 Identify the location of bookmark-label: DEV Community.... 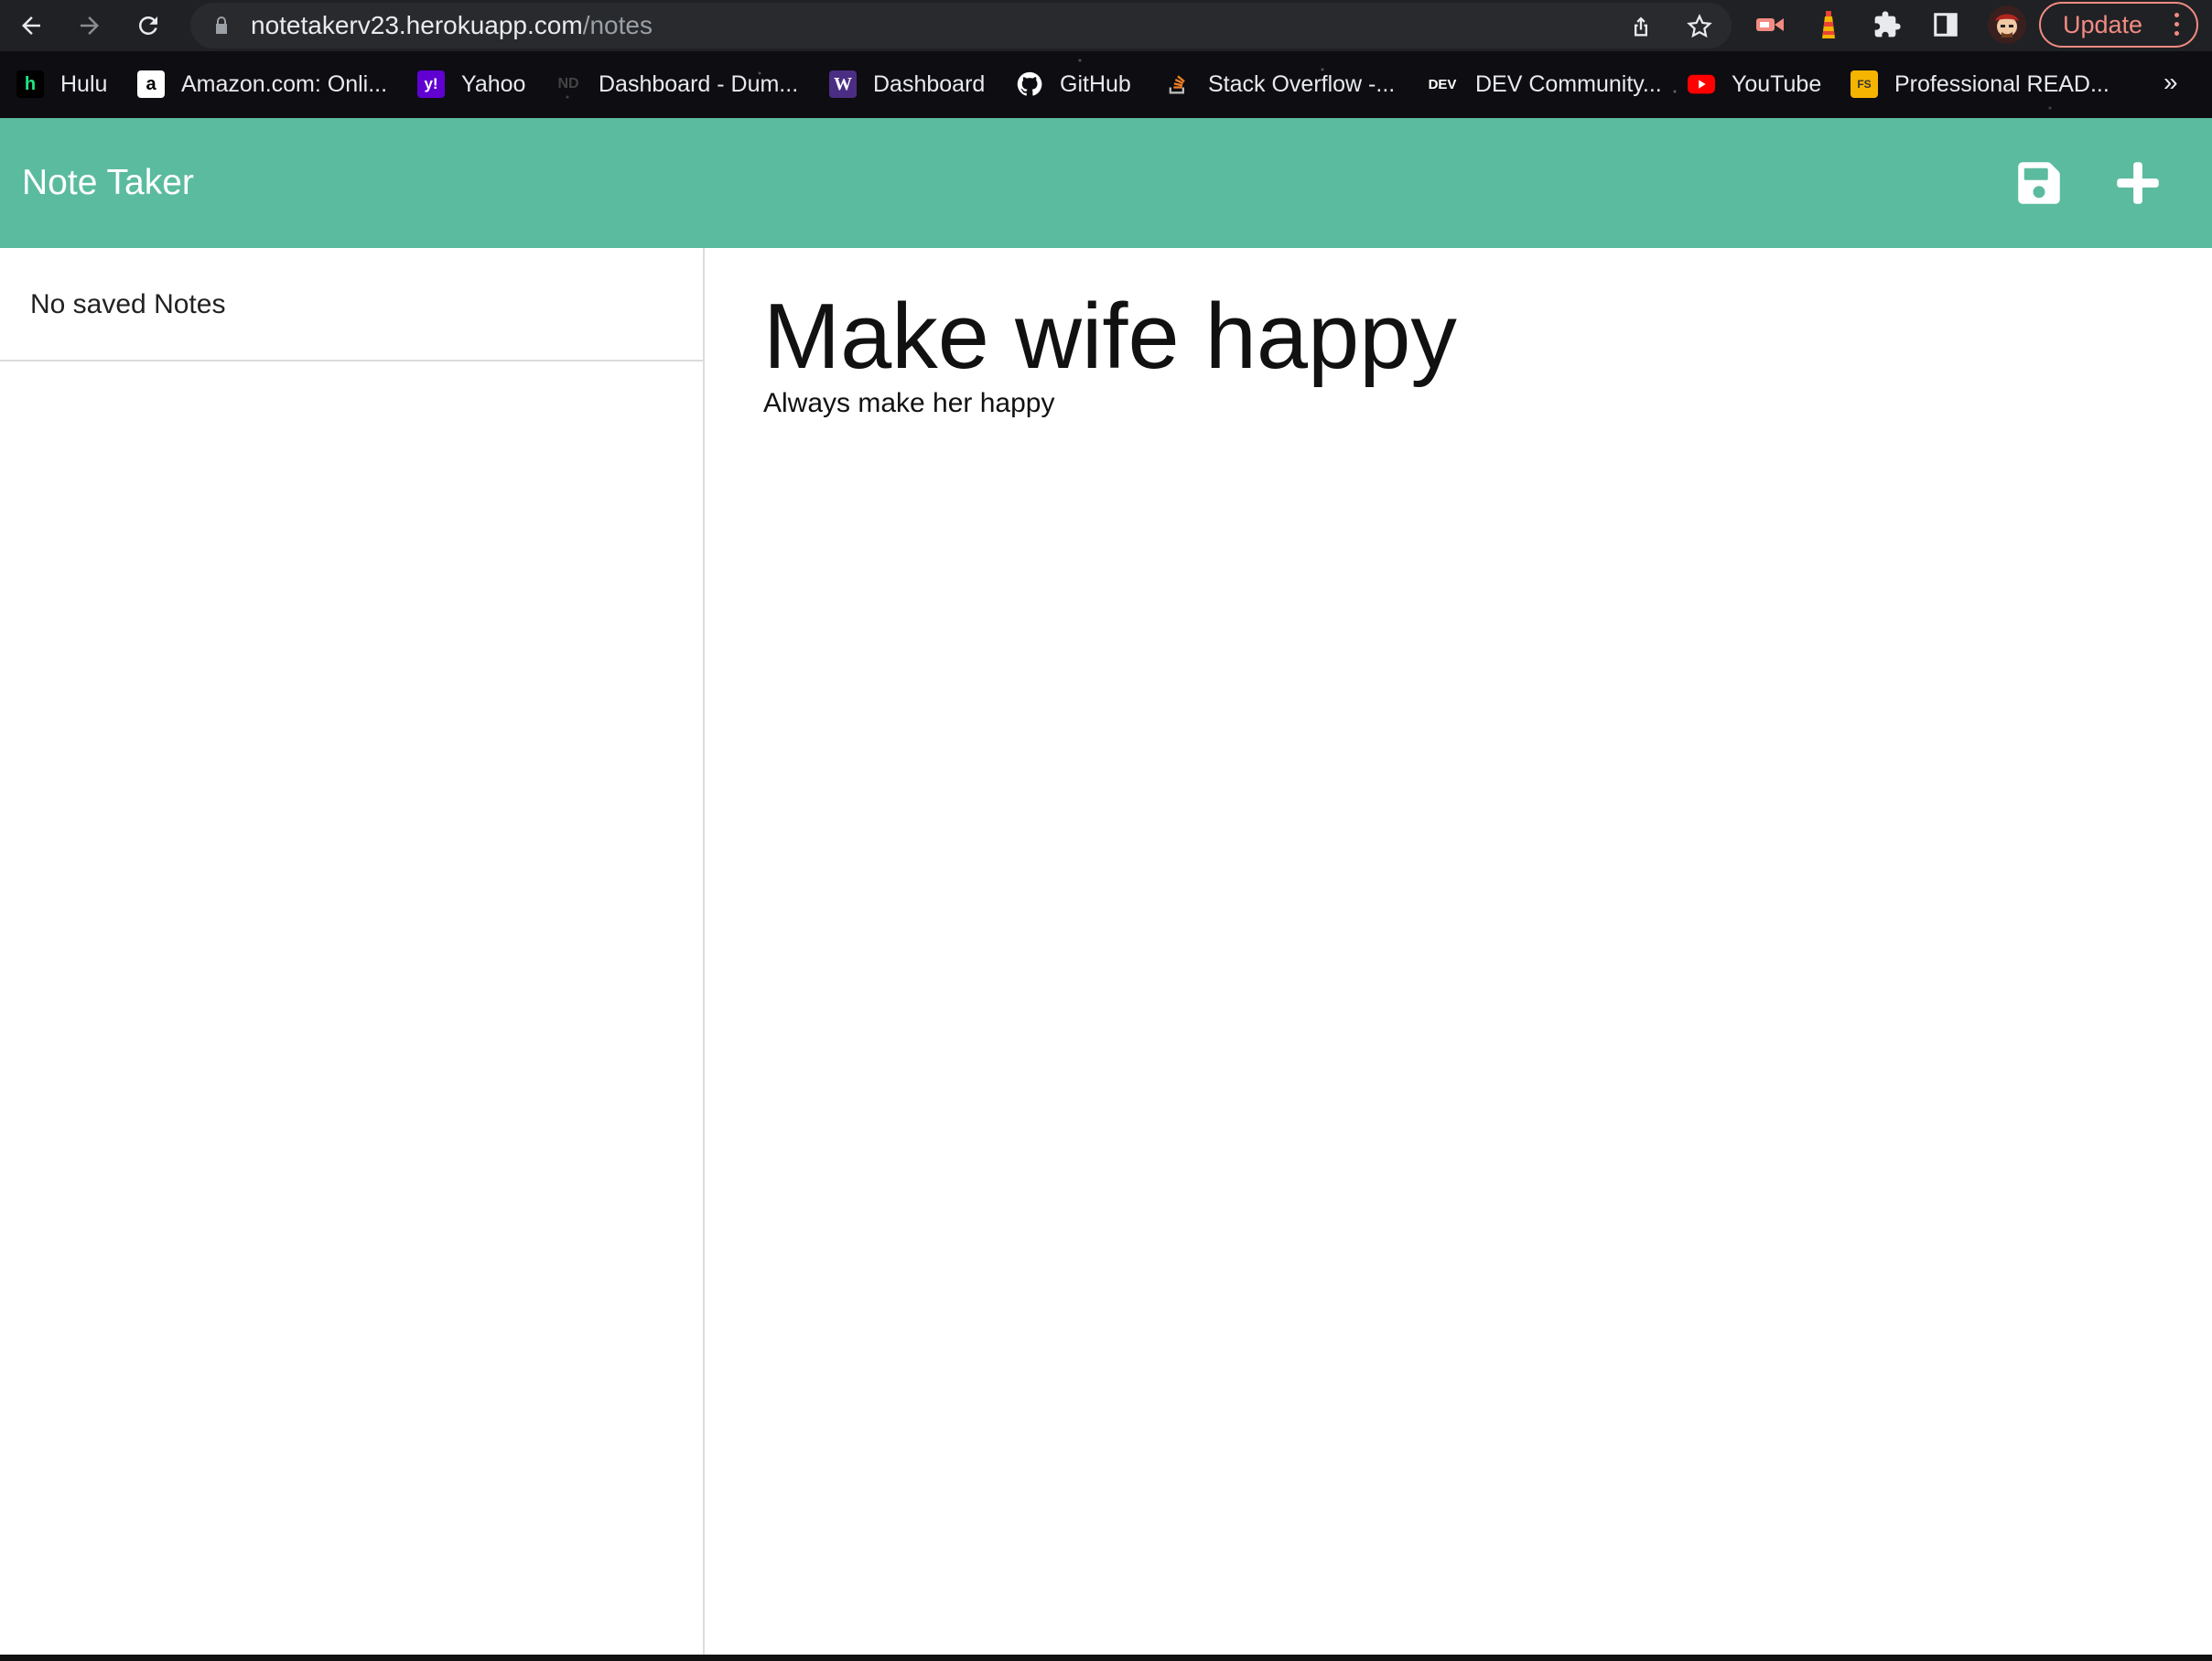
(1568, 84).